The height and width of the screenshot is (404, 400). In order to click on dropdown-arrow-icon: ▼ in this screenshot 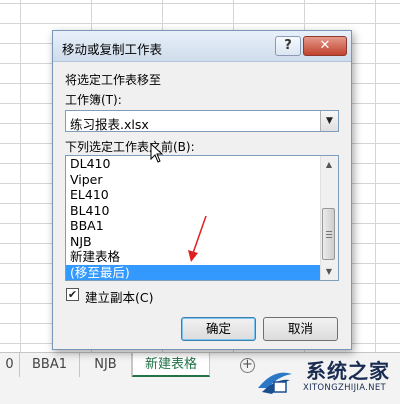, I will do `click(329, 121)`.